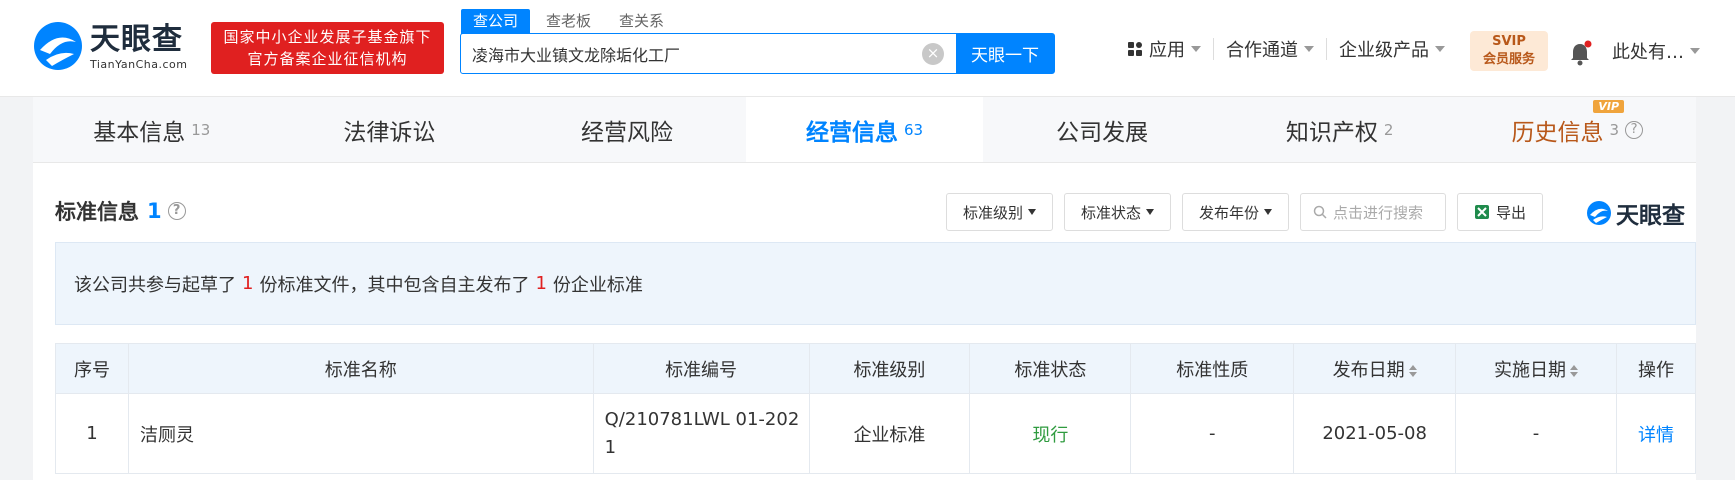 The height and width of the screenshot is (480, 1735). Describe the element at coordinates (136, 39) in the screenshot. I see `logo-cn-text: 天眼查` at that location.